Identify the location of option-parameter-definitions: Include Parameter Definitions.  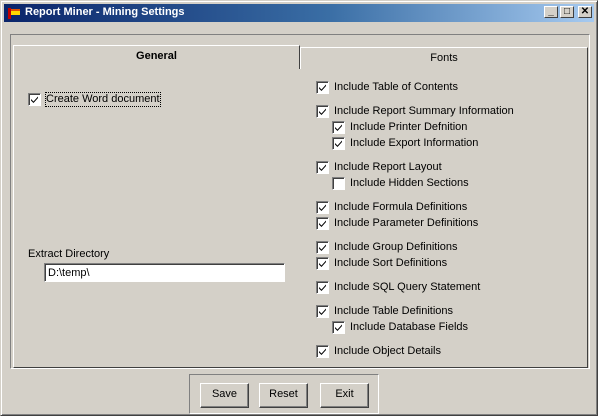
(397, 223).